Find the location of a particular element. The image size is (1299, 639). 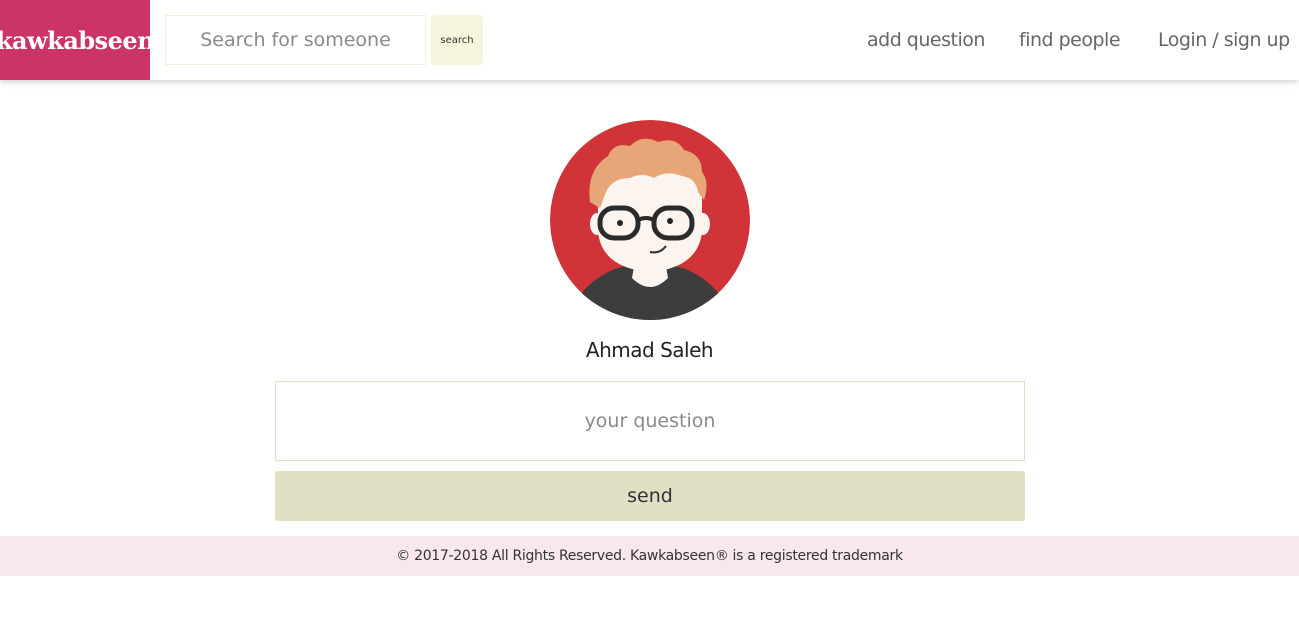

profile-username: Ahmad Saleh is located at coordinates (649, 350).